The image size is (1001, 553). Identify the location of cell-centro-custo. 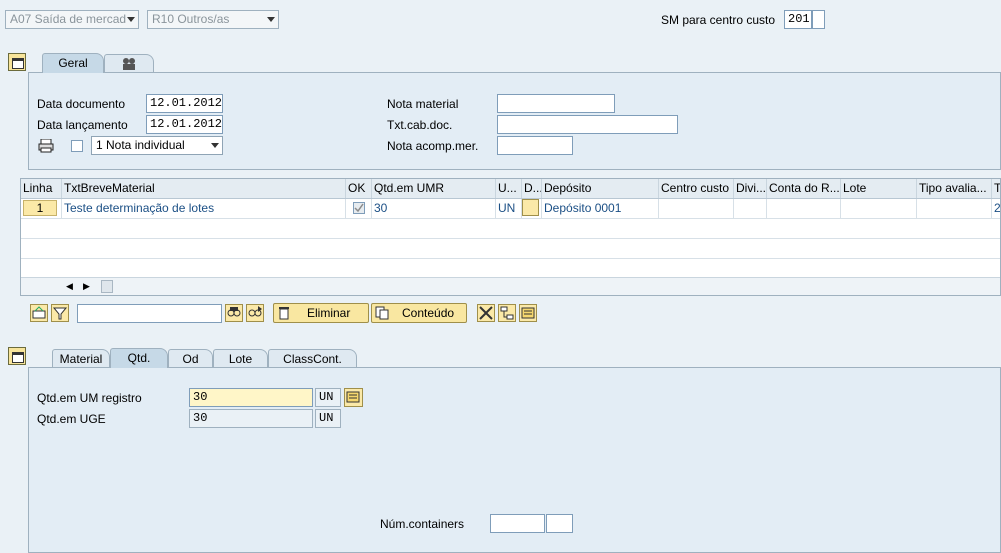
(696, 208).